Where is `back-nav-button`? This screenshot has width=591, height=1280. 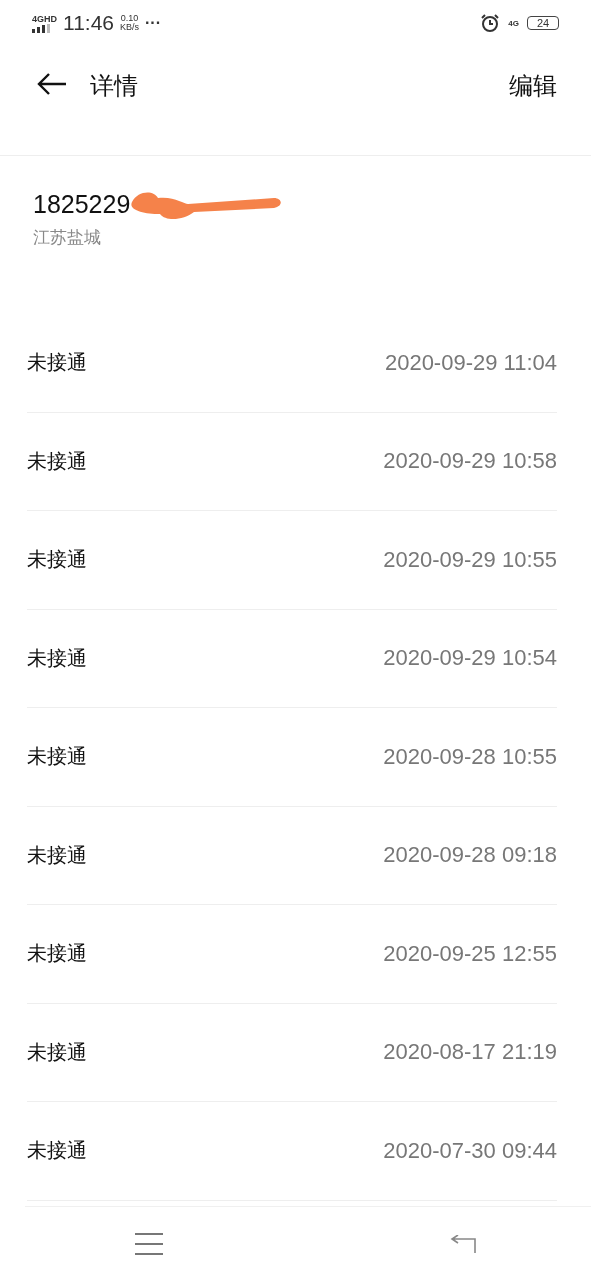
back-nav-button is located at coordinates (463, 1243).